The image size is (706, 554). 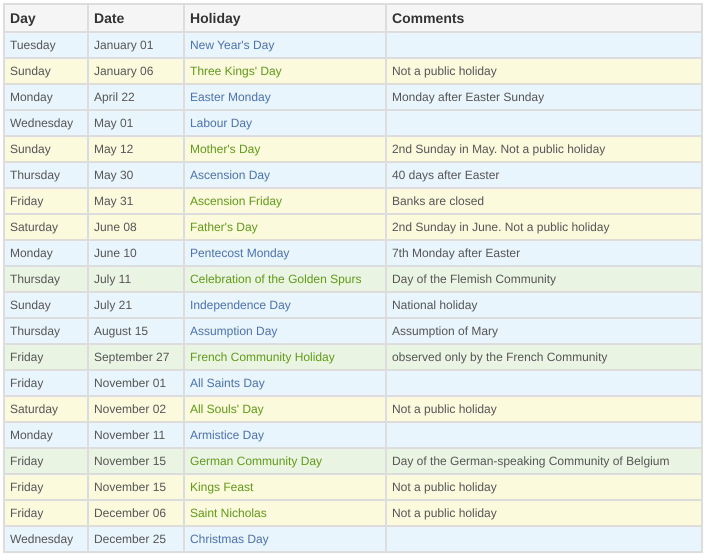 I want to click on comment-cell: Day of the German-speaking Community of Belgium, so click(x=544, y=461).